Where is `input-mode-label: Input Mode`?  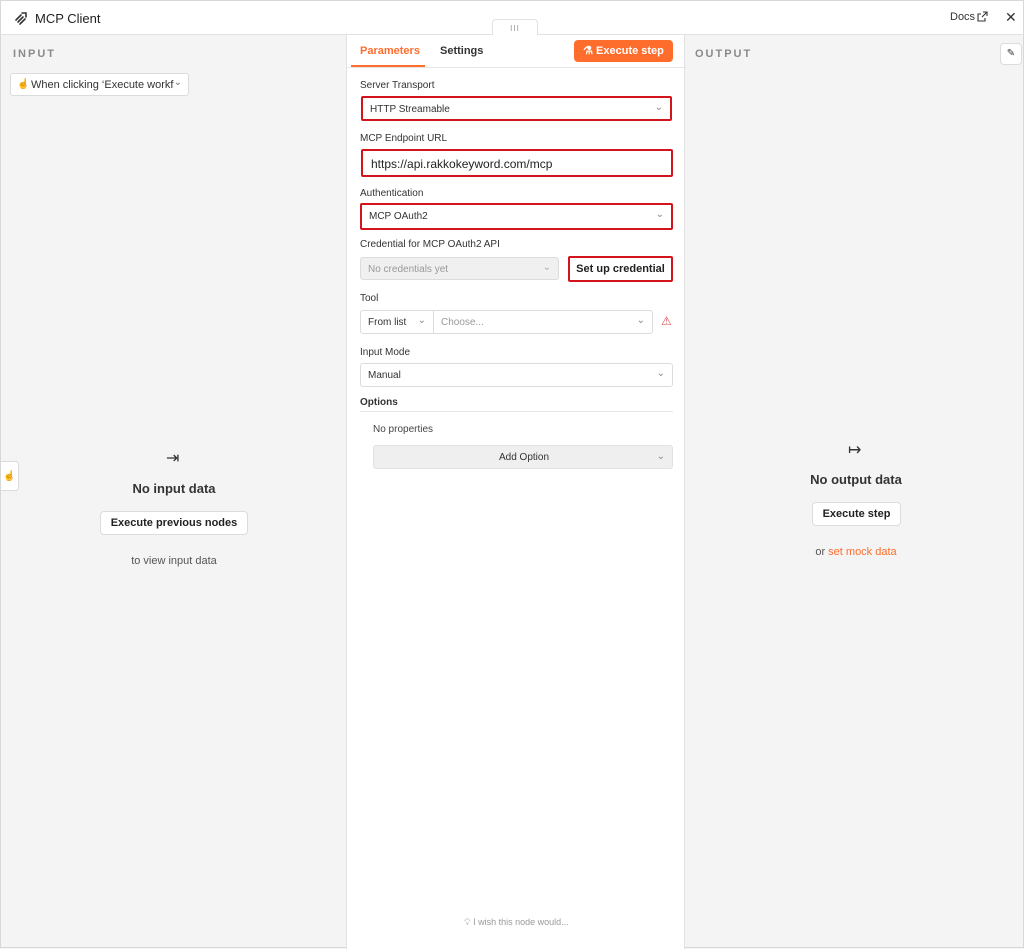 input-mode-label: Input Mode is located at coordinates (385, 352).